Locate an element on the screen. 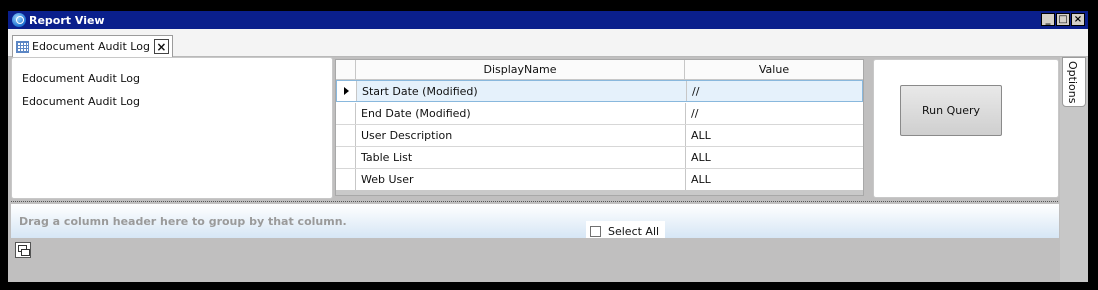  param-name: Start Date (Modified) is located at coordinates (420, 91).